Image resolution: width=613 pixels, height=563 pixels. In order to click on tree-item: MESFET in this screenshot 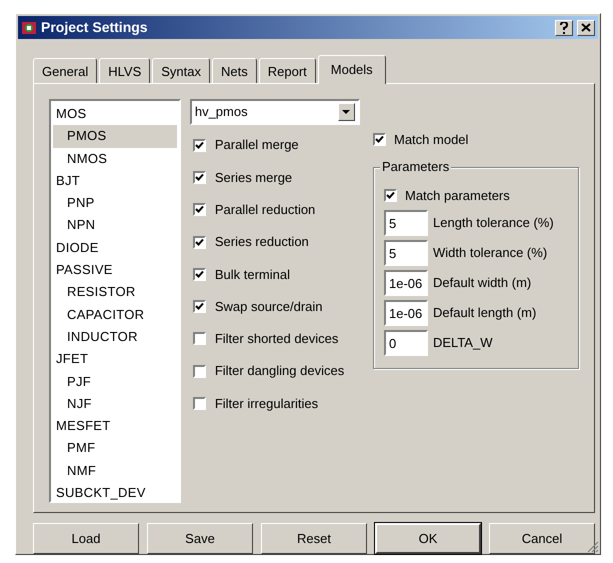, I will do `click(115, 426)`.